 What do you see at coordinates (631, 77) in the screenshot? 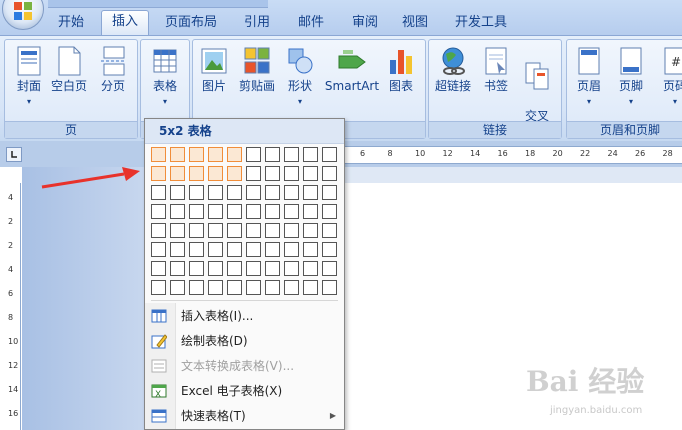
I see `footer-button: 页脚 ▾` at bounding box center [631, 77].